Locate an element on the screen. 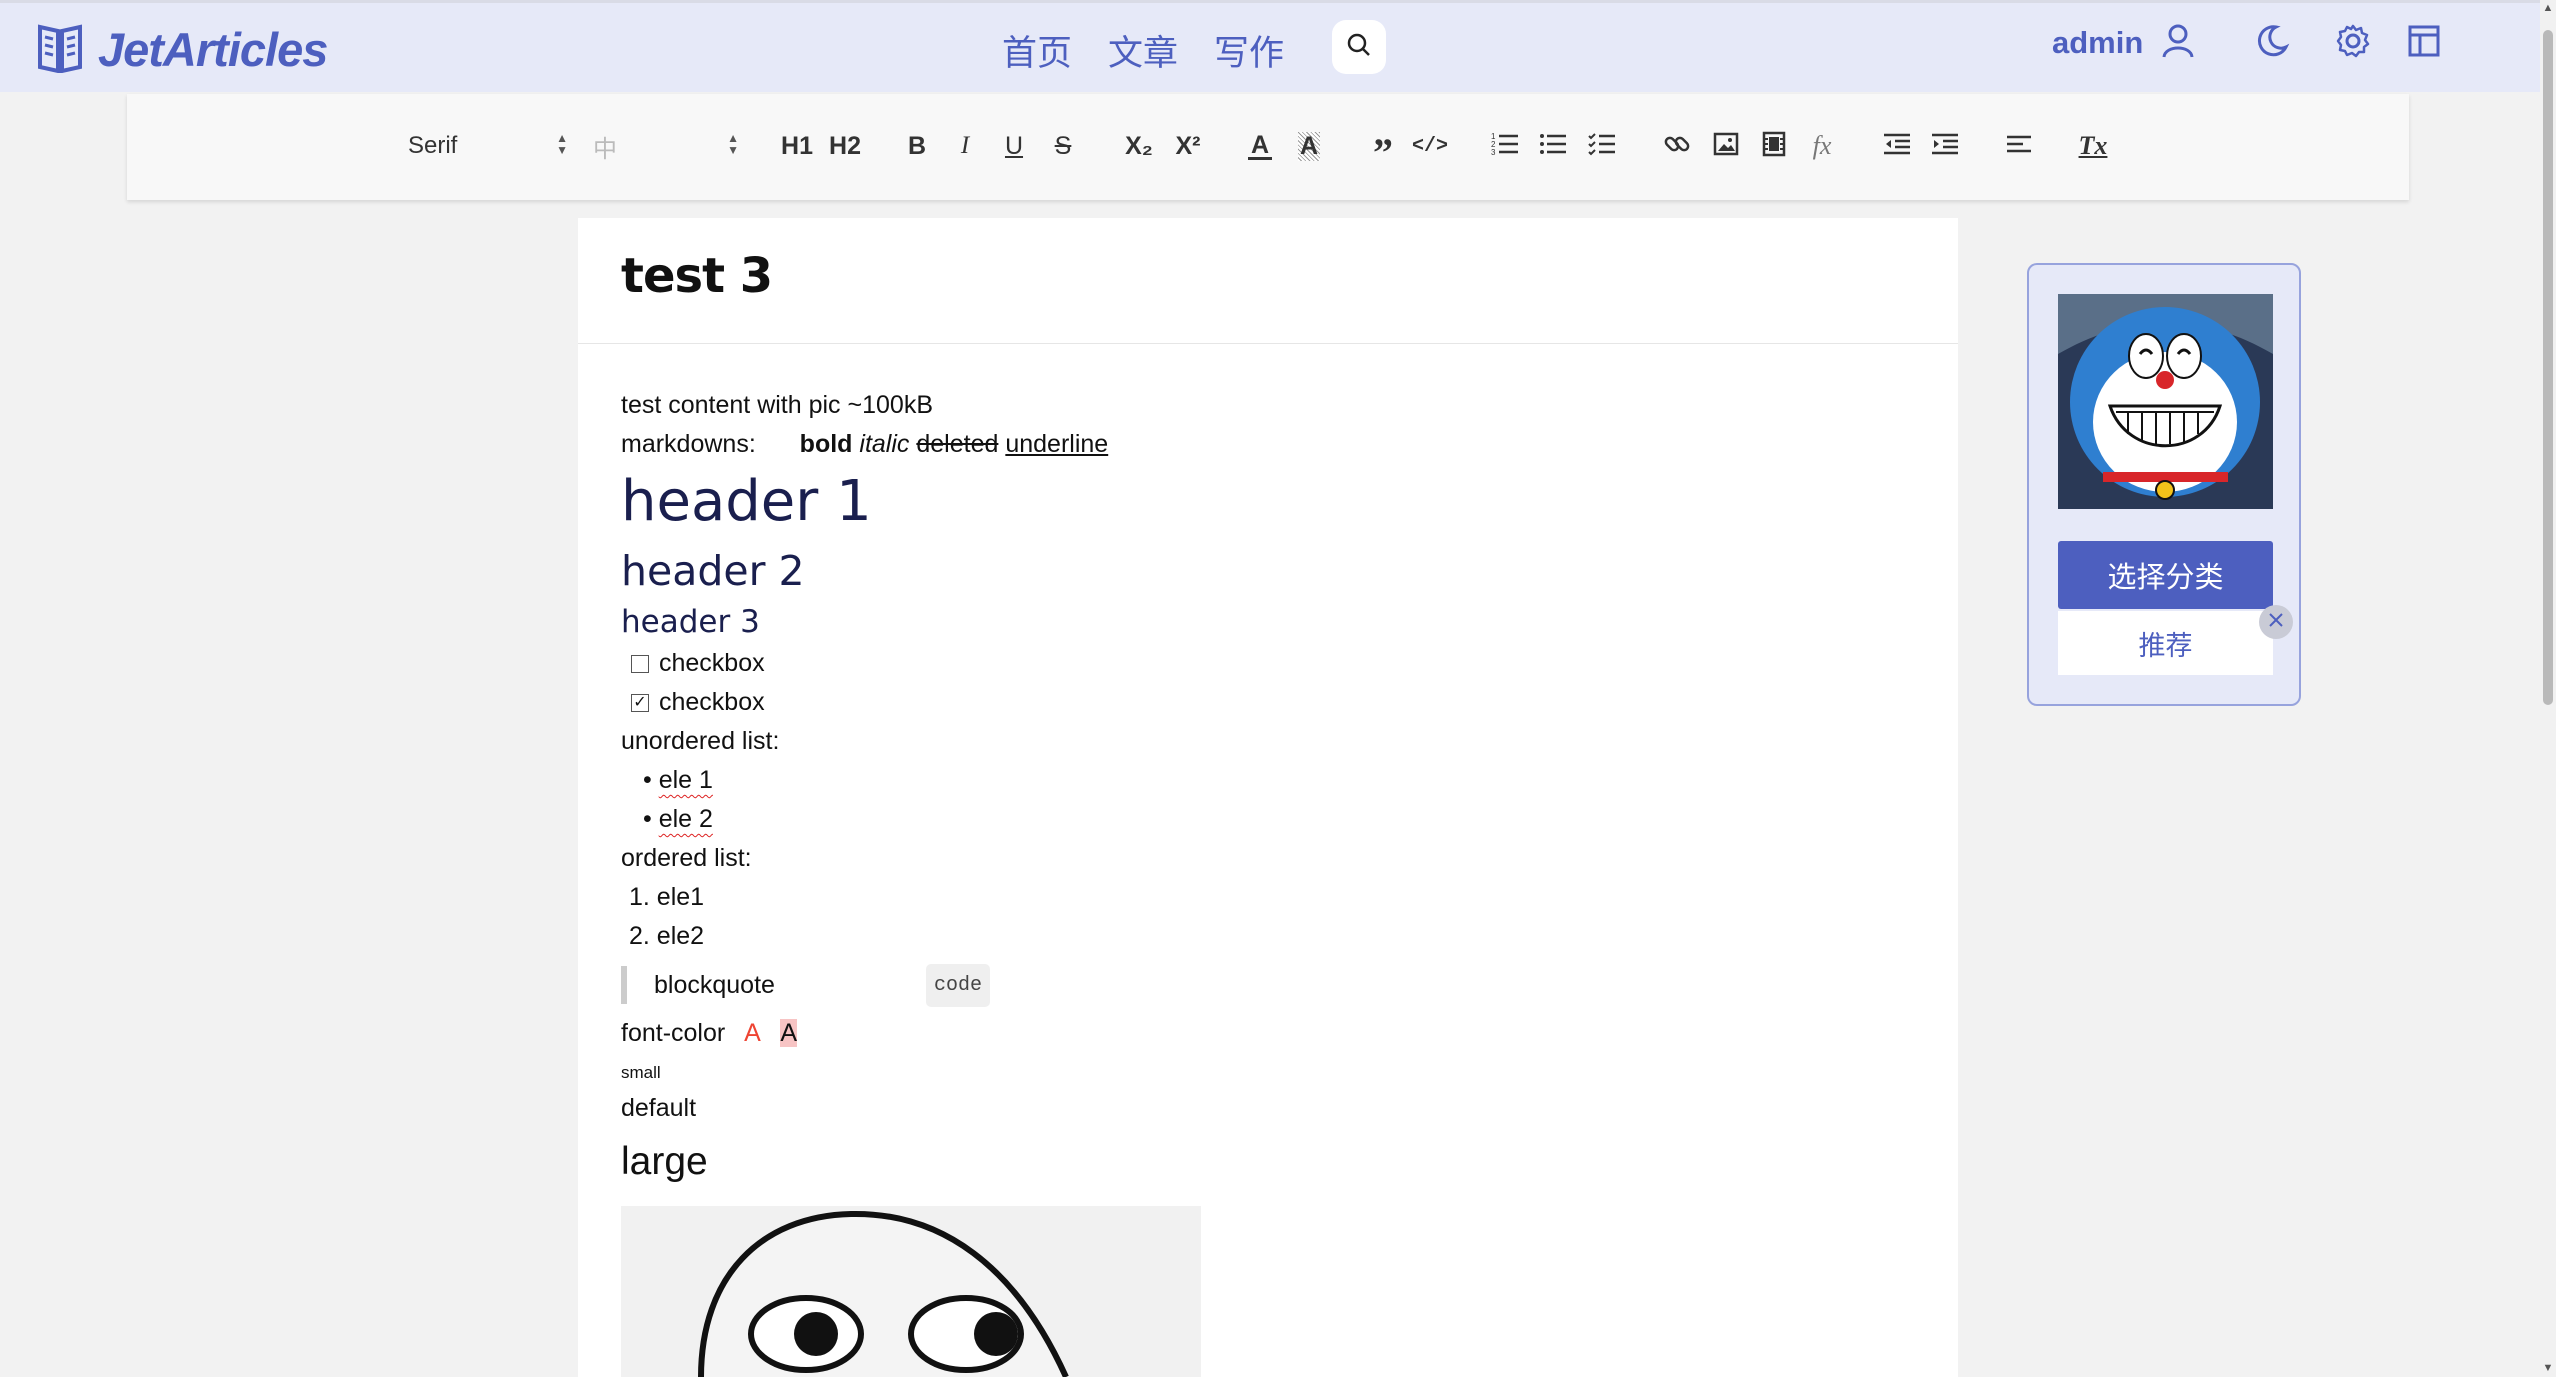  ordered-list-button: 123 is located at coordinates (1505, 146).